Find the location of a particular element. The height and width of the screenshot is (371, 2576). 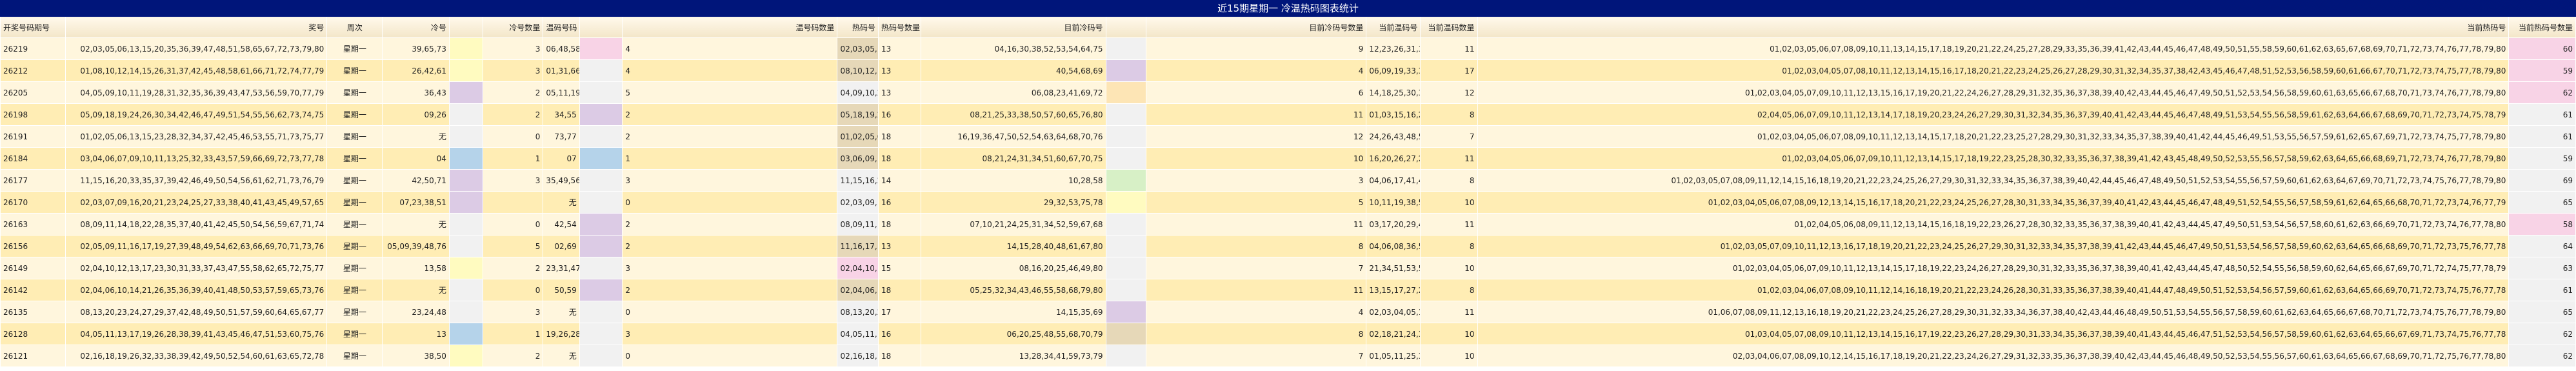

cold-cell: 38,50 is located at coordinates (416, 356).